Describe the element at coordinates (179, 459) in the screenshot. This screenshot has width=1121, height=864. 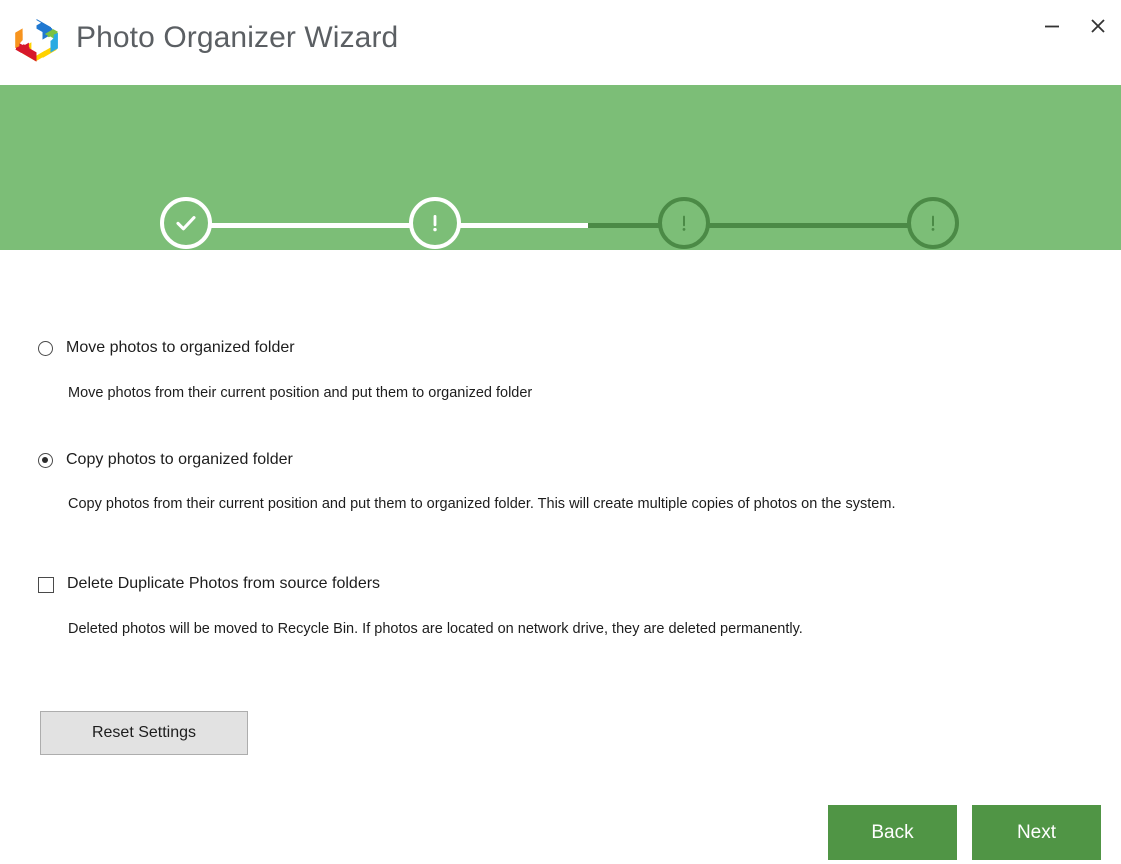
I see `radio-copy-photos-label: Copy photos to organized folder` at that location.